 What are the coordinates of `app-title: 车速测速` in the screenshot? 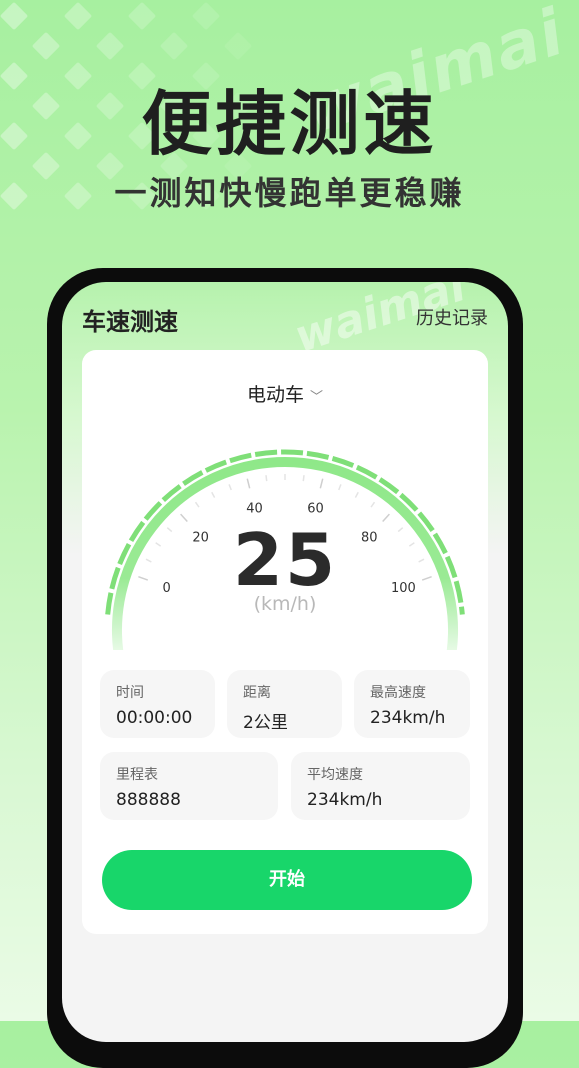 It's located at (130, 322).